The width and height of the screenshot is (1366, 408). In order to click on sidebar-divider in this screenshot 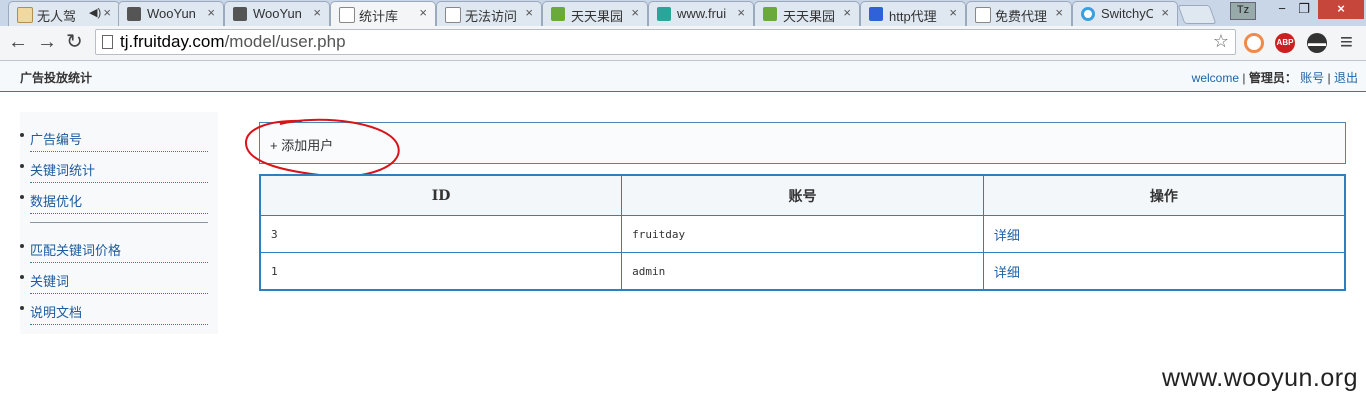, I will do `click(119, 222)`.